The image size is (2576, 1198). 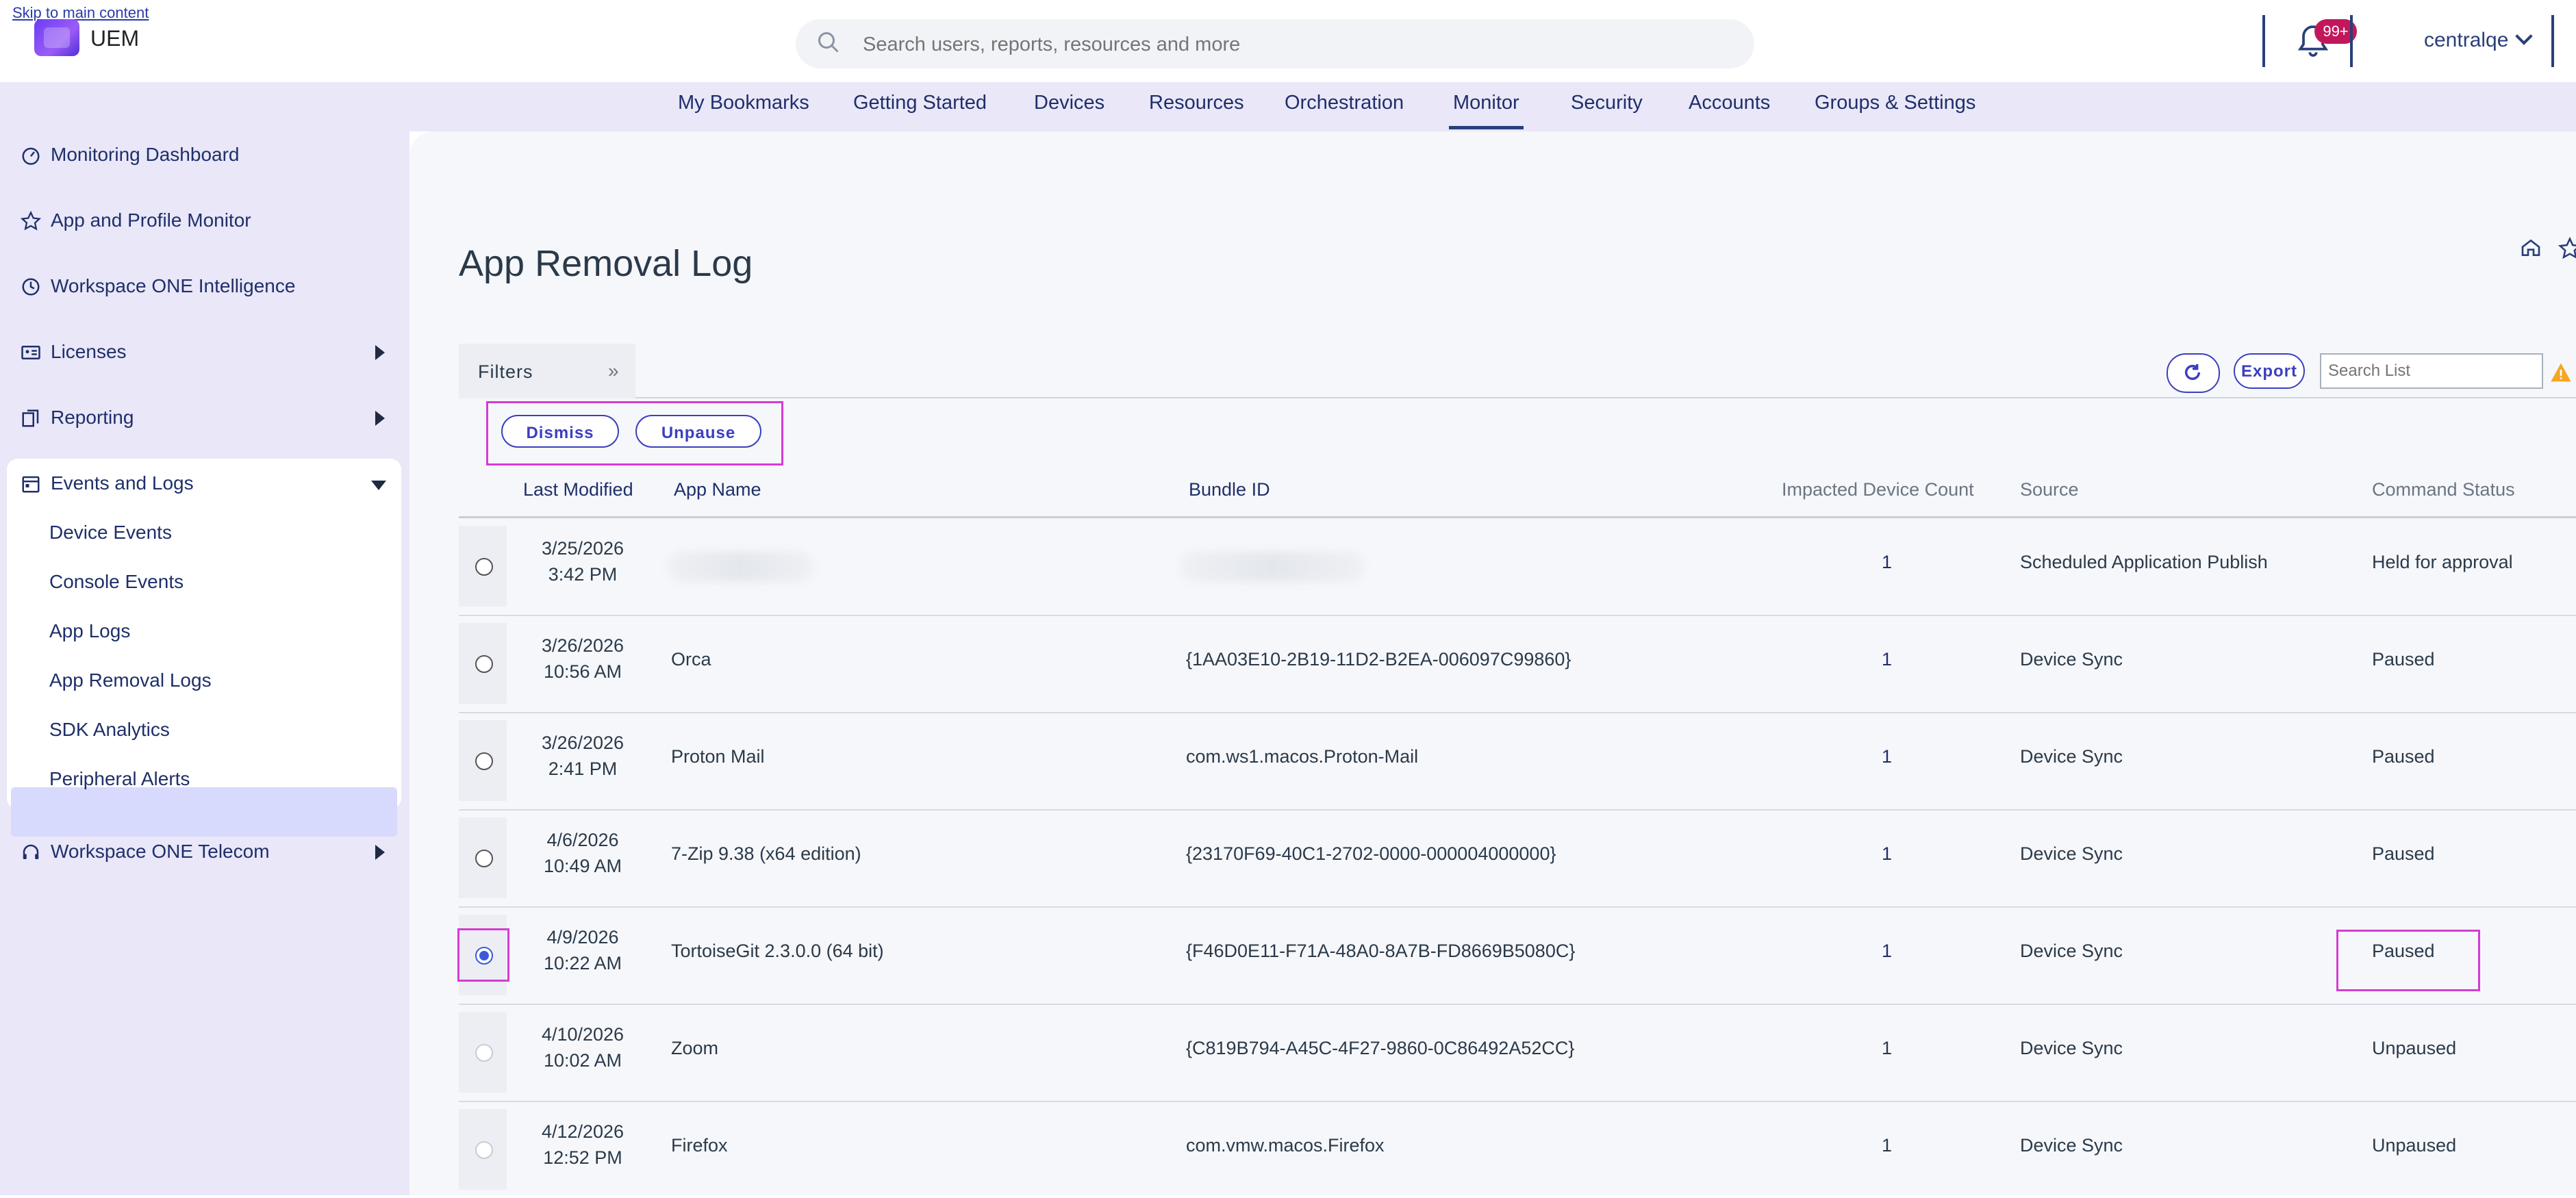 I want to click on row-last-modified: 3/26/2026 10:56 AM, so click(x=582, y=659).